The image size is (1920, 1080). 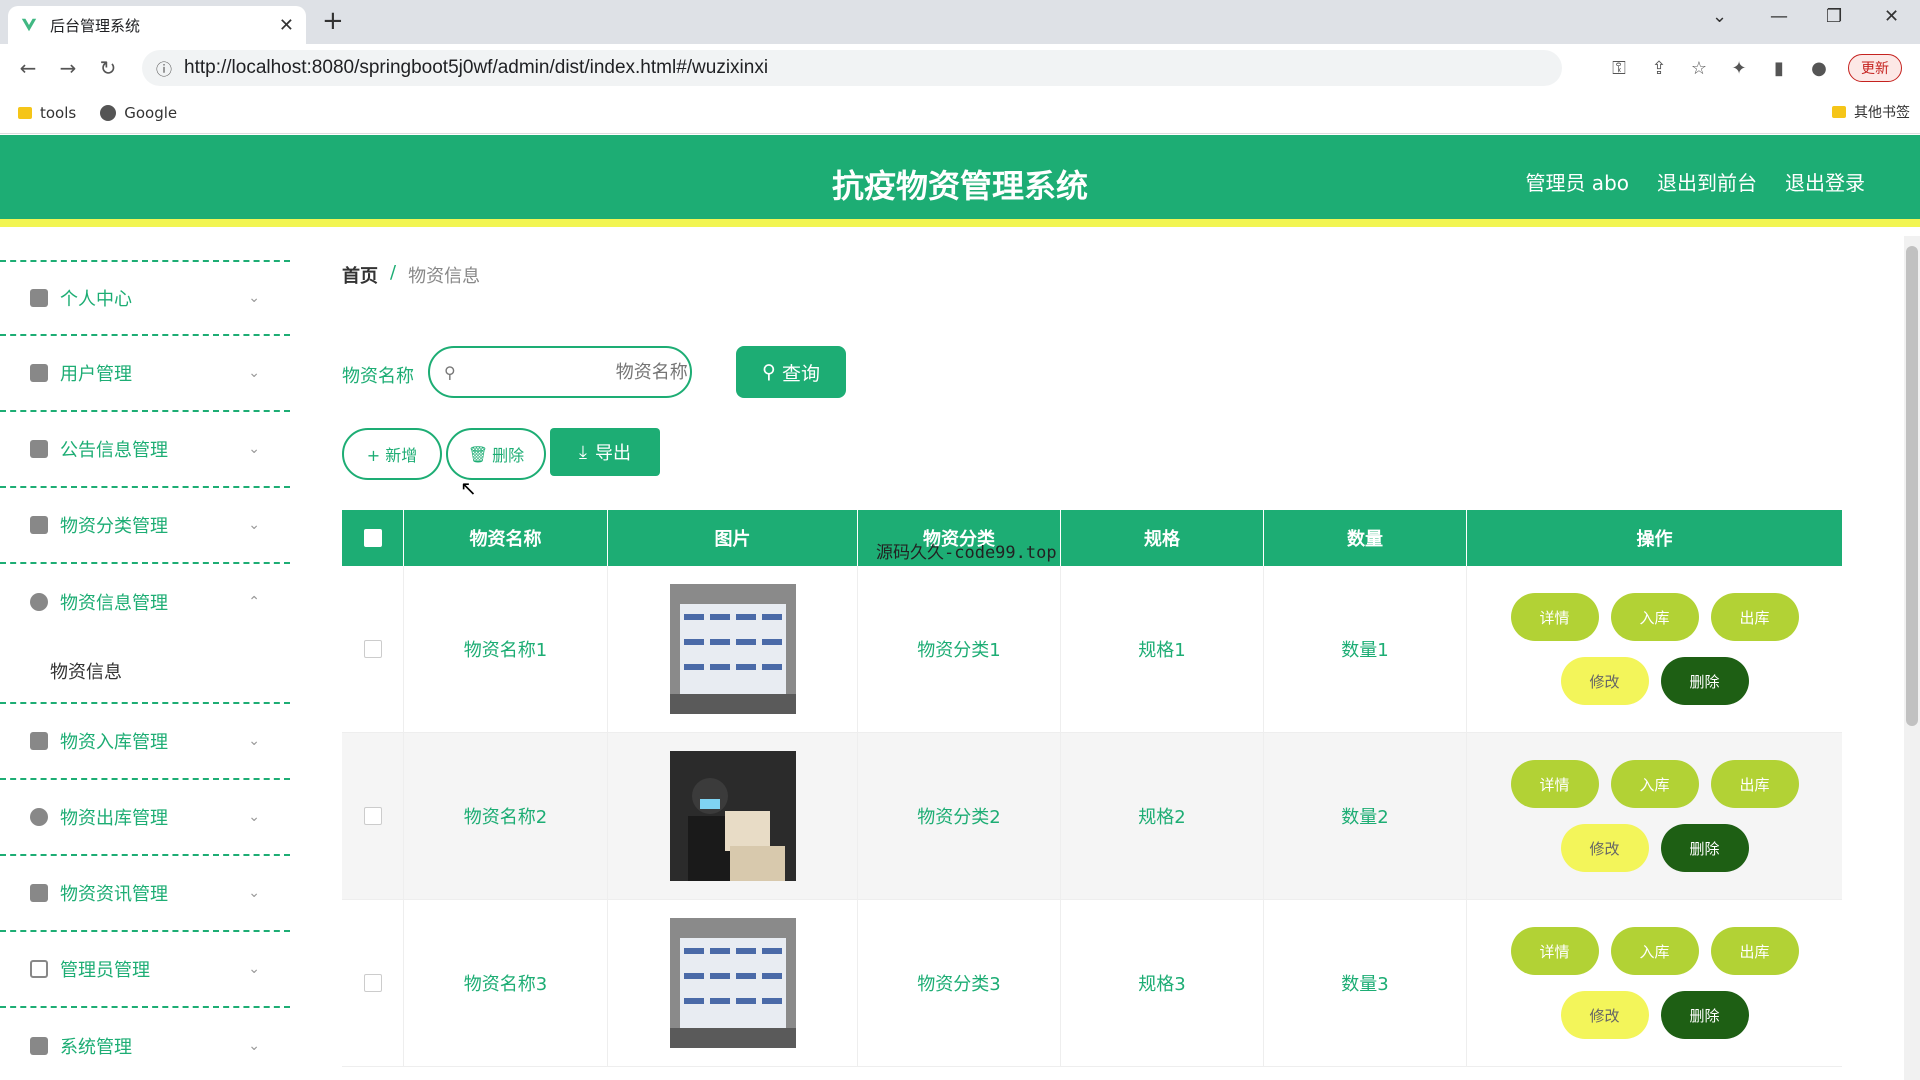 I want to click on cell-spec: 规格2, so click(x=1162, y=816).